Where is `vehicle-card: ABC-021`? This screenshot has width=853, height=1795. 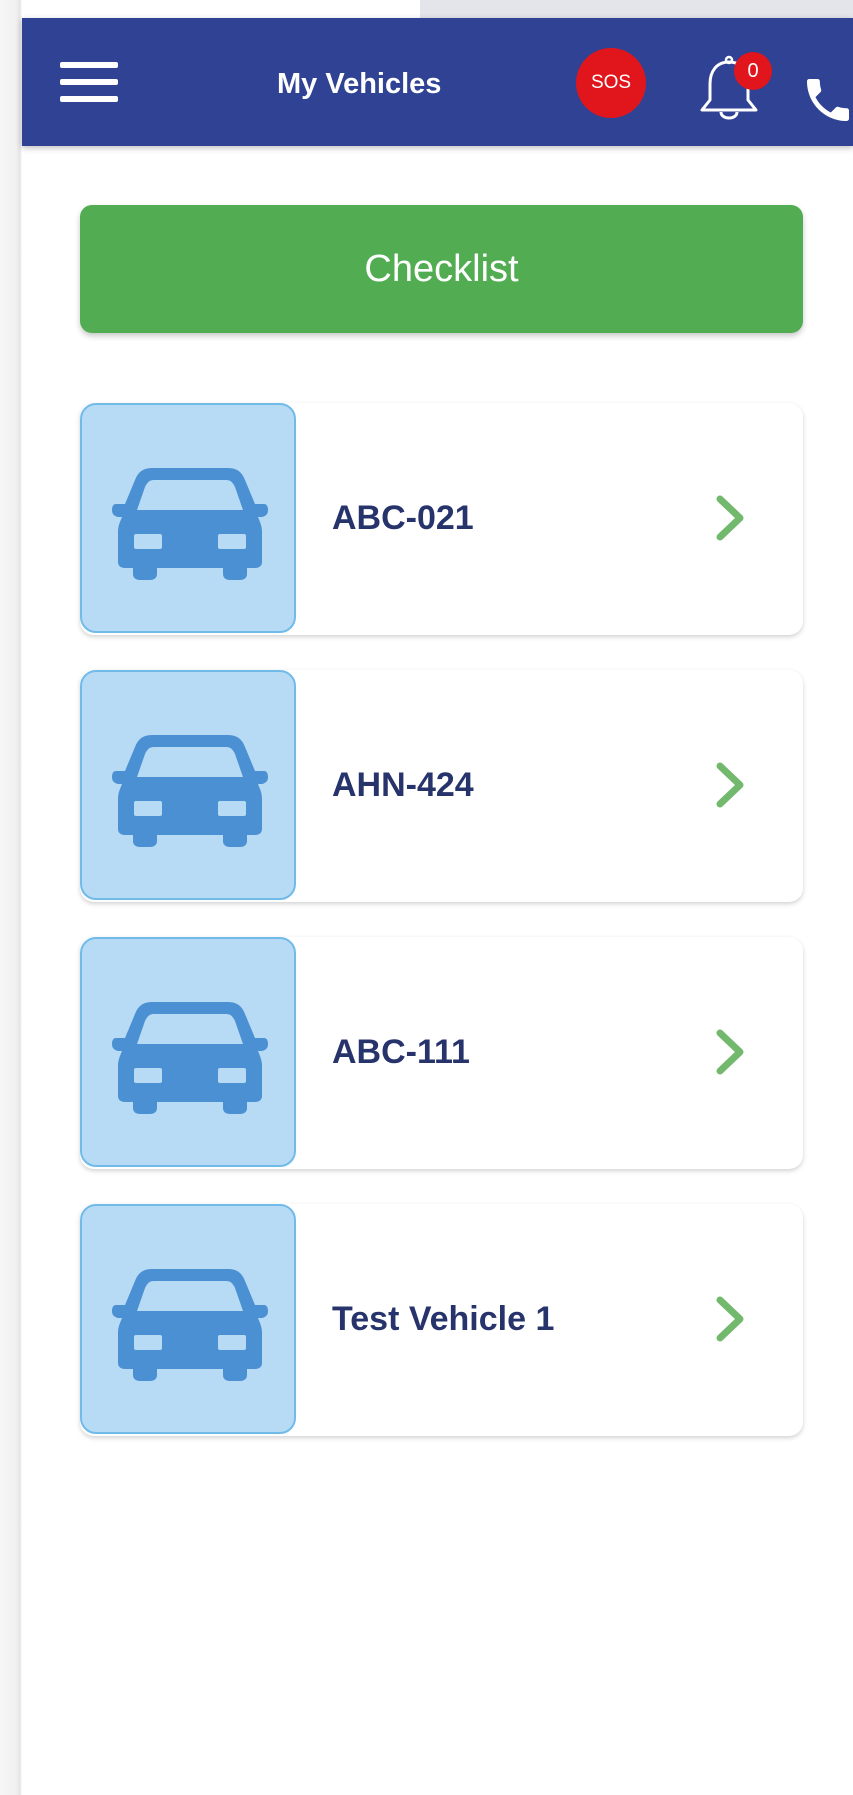 vehicle-card: ABC-021 is located at coordinates (441, 519).